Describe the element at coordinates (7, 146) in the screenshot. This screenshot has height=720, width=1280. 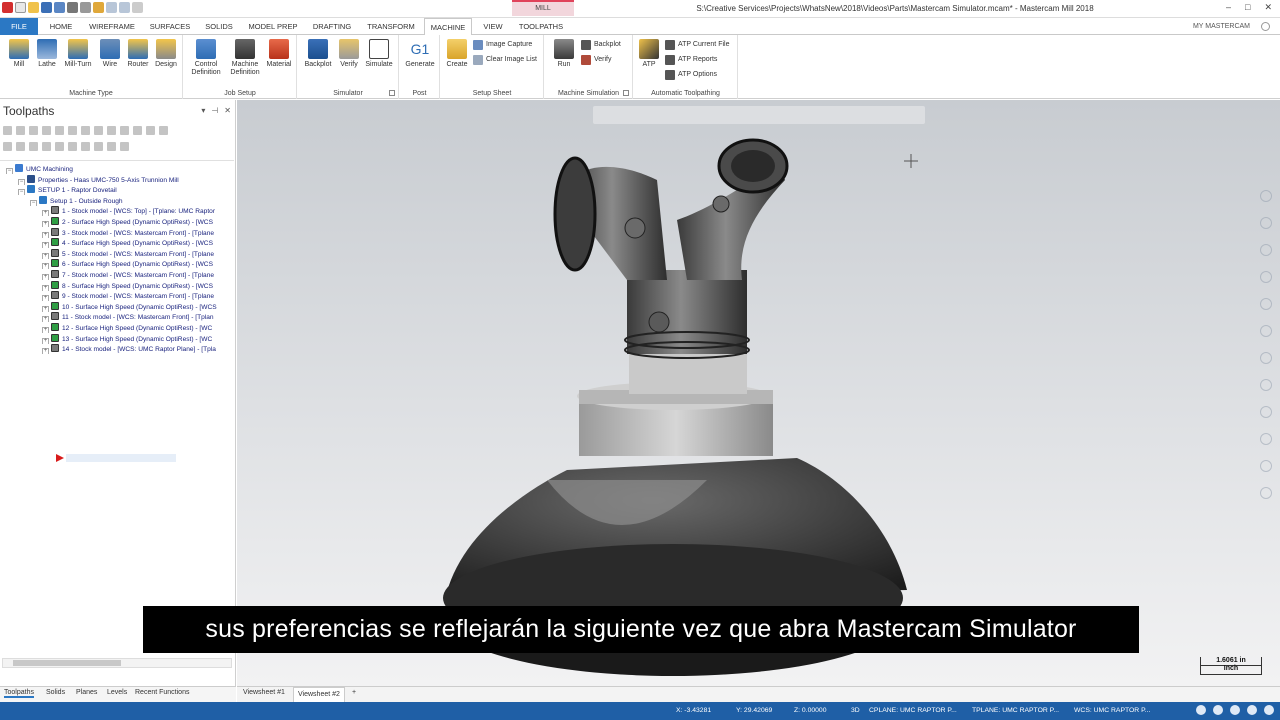
I see `move-down-icon` at that location.